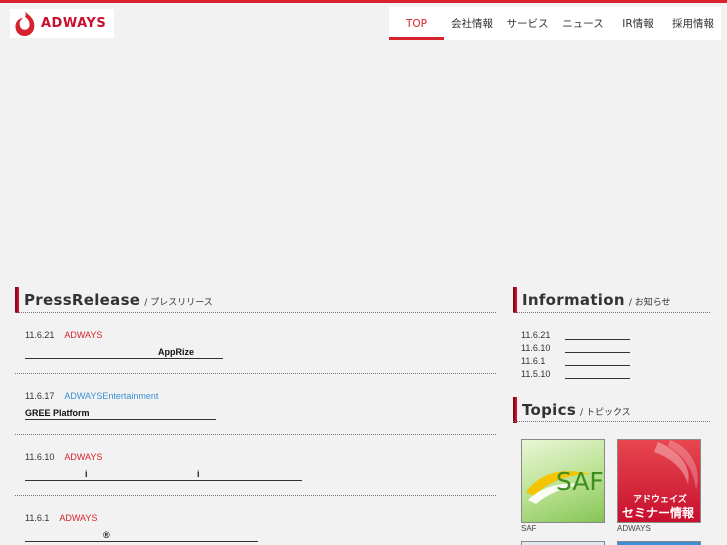 The height and width of the screenshot is (545, 727). I want to click on adways-logo: ADWAYS, so click(62, 23).